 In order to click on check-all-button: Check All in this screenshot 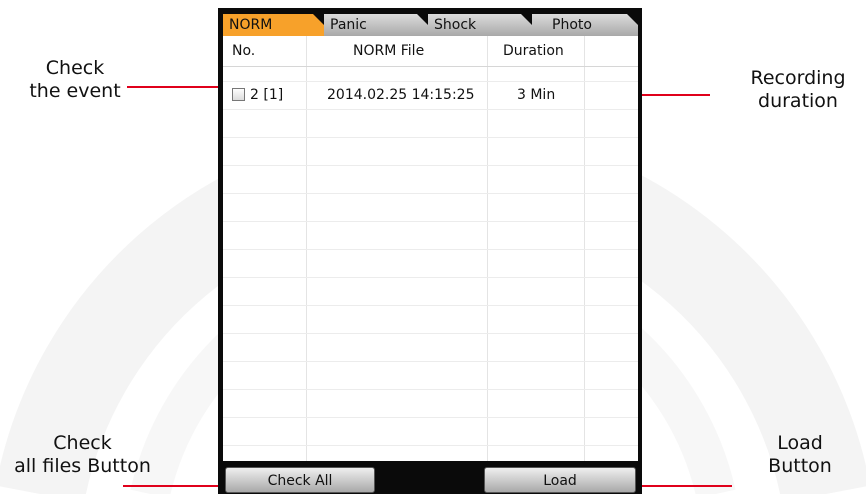, I will do `click(300, 480)`.